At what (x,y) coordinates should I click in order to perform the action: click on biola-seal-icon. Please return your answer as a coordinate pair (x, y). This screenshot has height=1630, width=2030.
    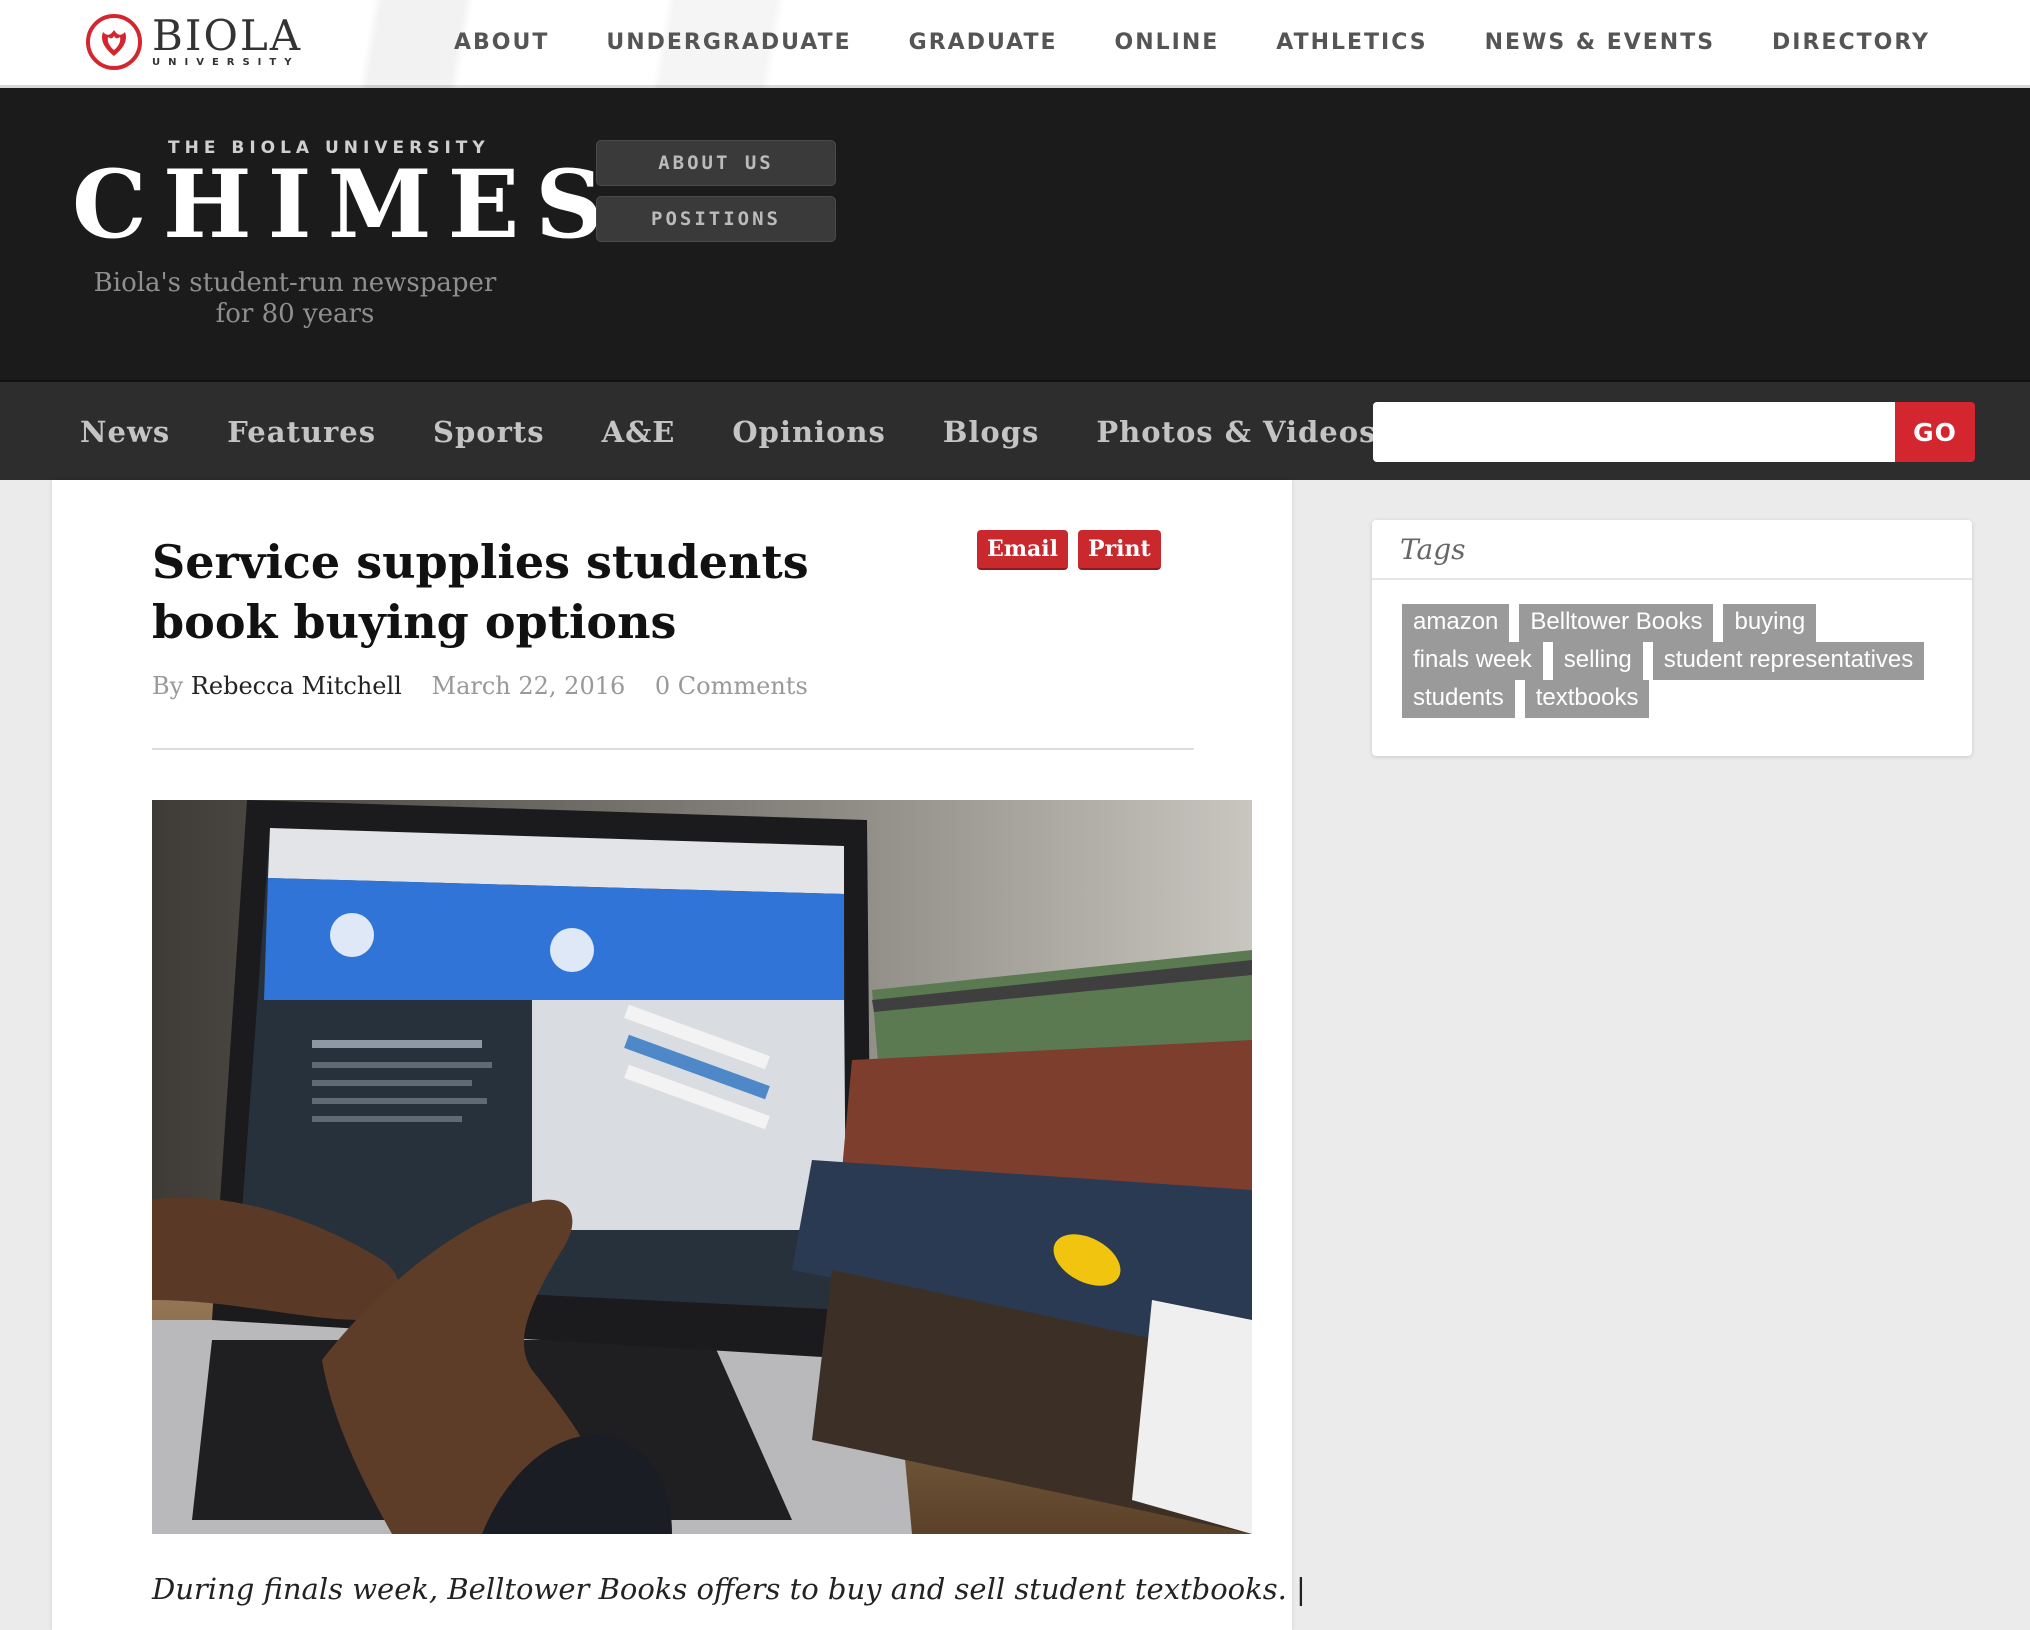
    Looking at the image, I should click on (114, 42).